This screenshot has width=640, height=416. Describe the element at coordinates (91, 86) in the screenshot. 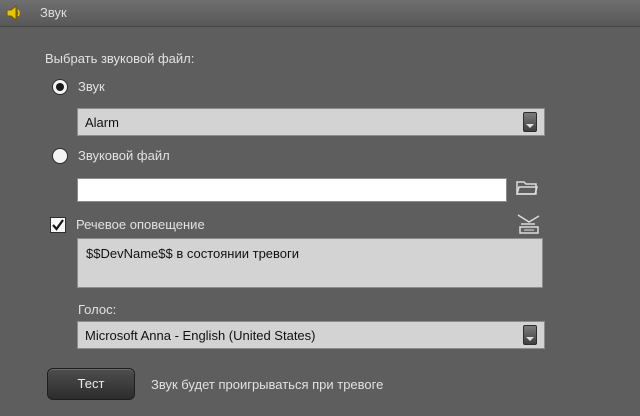

I see `sound-radio-label: Звук` at that location.